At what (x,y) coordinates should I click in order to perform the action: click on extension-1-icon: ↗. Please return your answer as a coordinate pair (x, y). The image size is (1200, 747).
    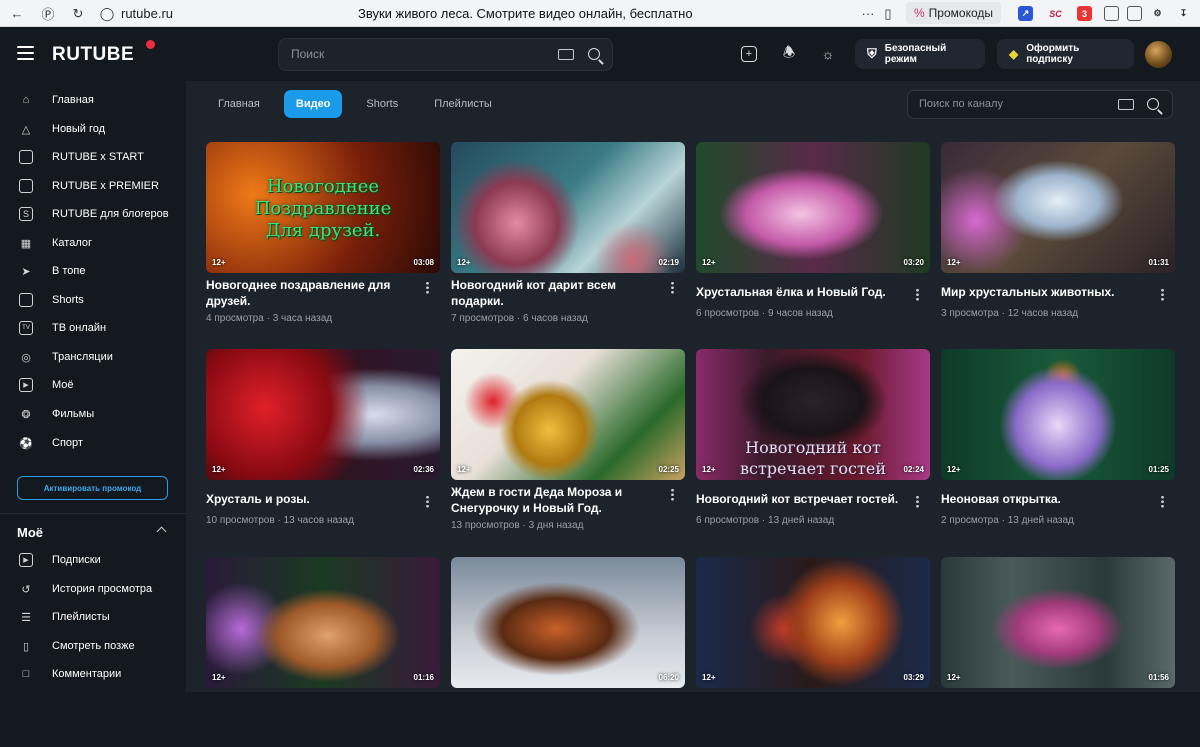
    Looking at the image, I should click on (1025, 13).